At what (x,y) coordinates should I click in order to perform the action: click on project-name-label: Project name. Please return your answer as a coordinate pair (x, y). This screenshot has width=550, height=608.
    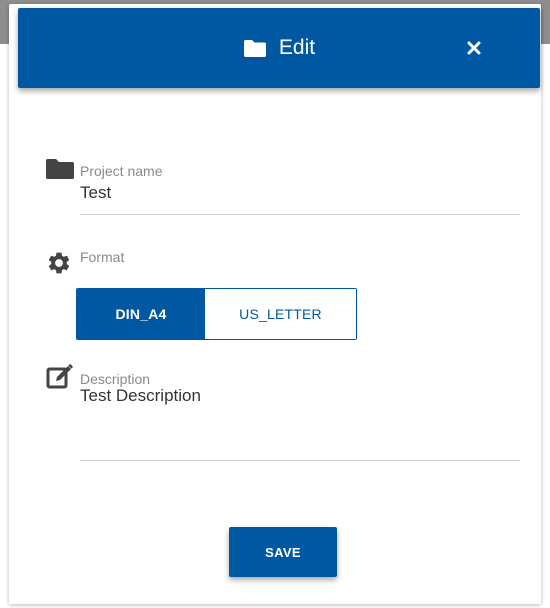
    Looking at the image, I should click on (121, 171).